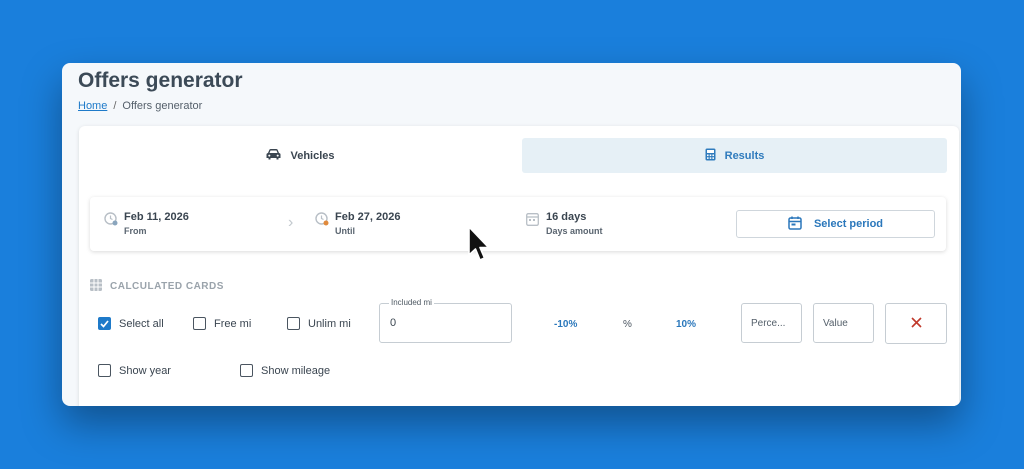  I want to click on minus-percent-button: -10%, so click(565, 324).